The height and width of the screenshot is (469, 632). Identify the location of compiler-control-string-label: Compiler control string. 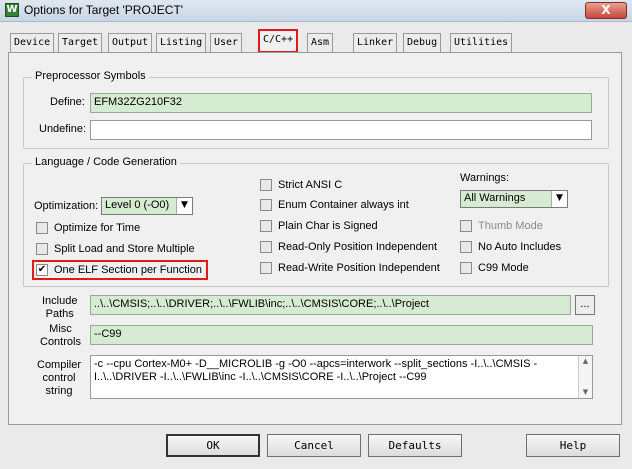
(59, 378).